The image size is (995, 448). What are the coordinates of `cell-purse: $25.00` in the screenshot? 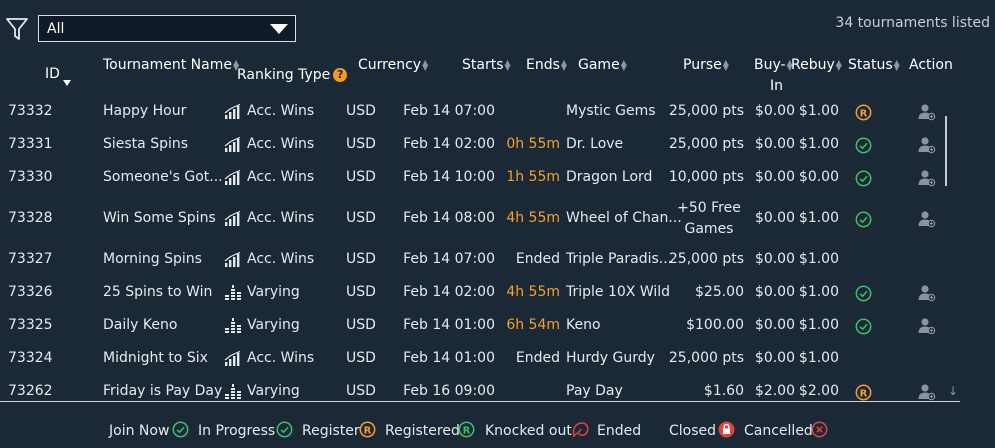 It's located at (719, 292).